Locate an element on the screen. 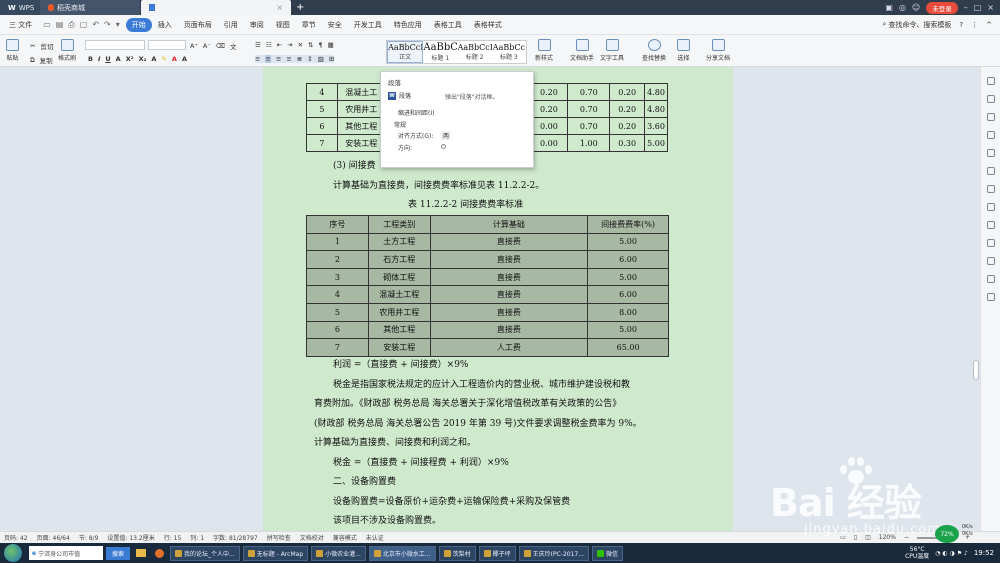 The width and height of the screenshot is (1000, 563). increase-indent-icon: ⇥ is located at coordinates (289, 45).